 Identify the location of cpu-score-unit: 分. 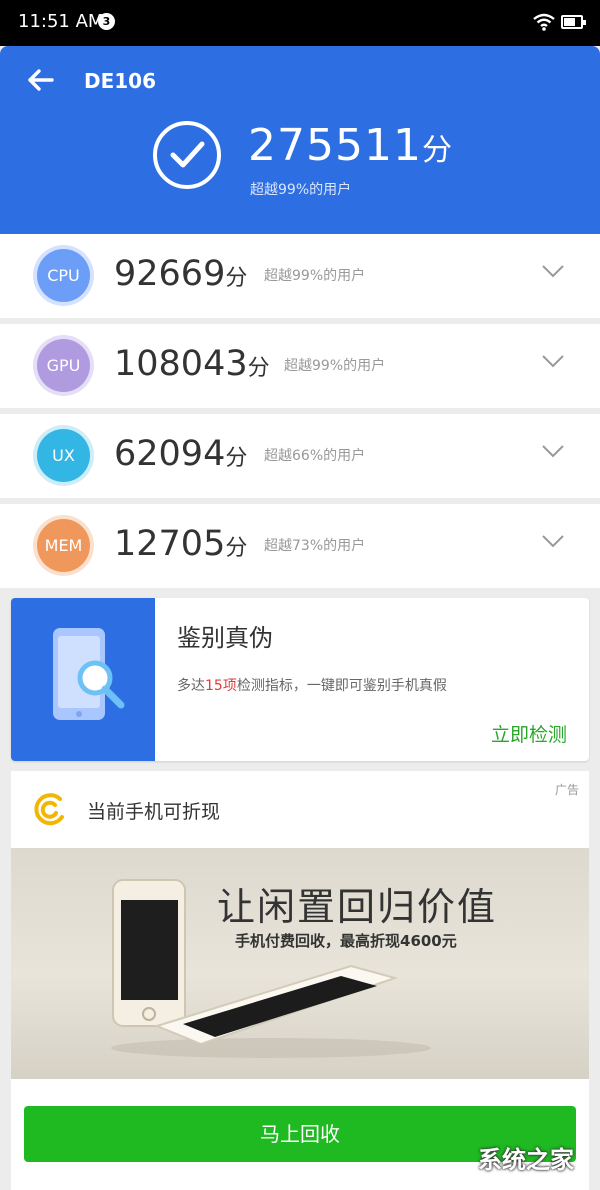
(236, 278).